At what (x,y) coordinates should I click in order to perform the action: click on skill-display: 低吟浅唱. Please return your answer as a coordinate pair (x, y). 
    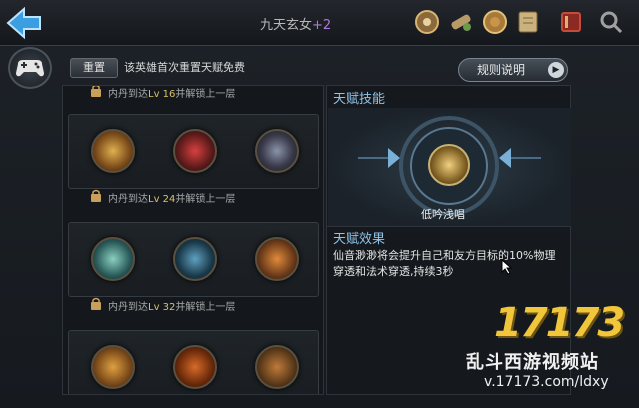
    Looking at the image, I should click on (449, 167).